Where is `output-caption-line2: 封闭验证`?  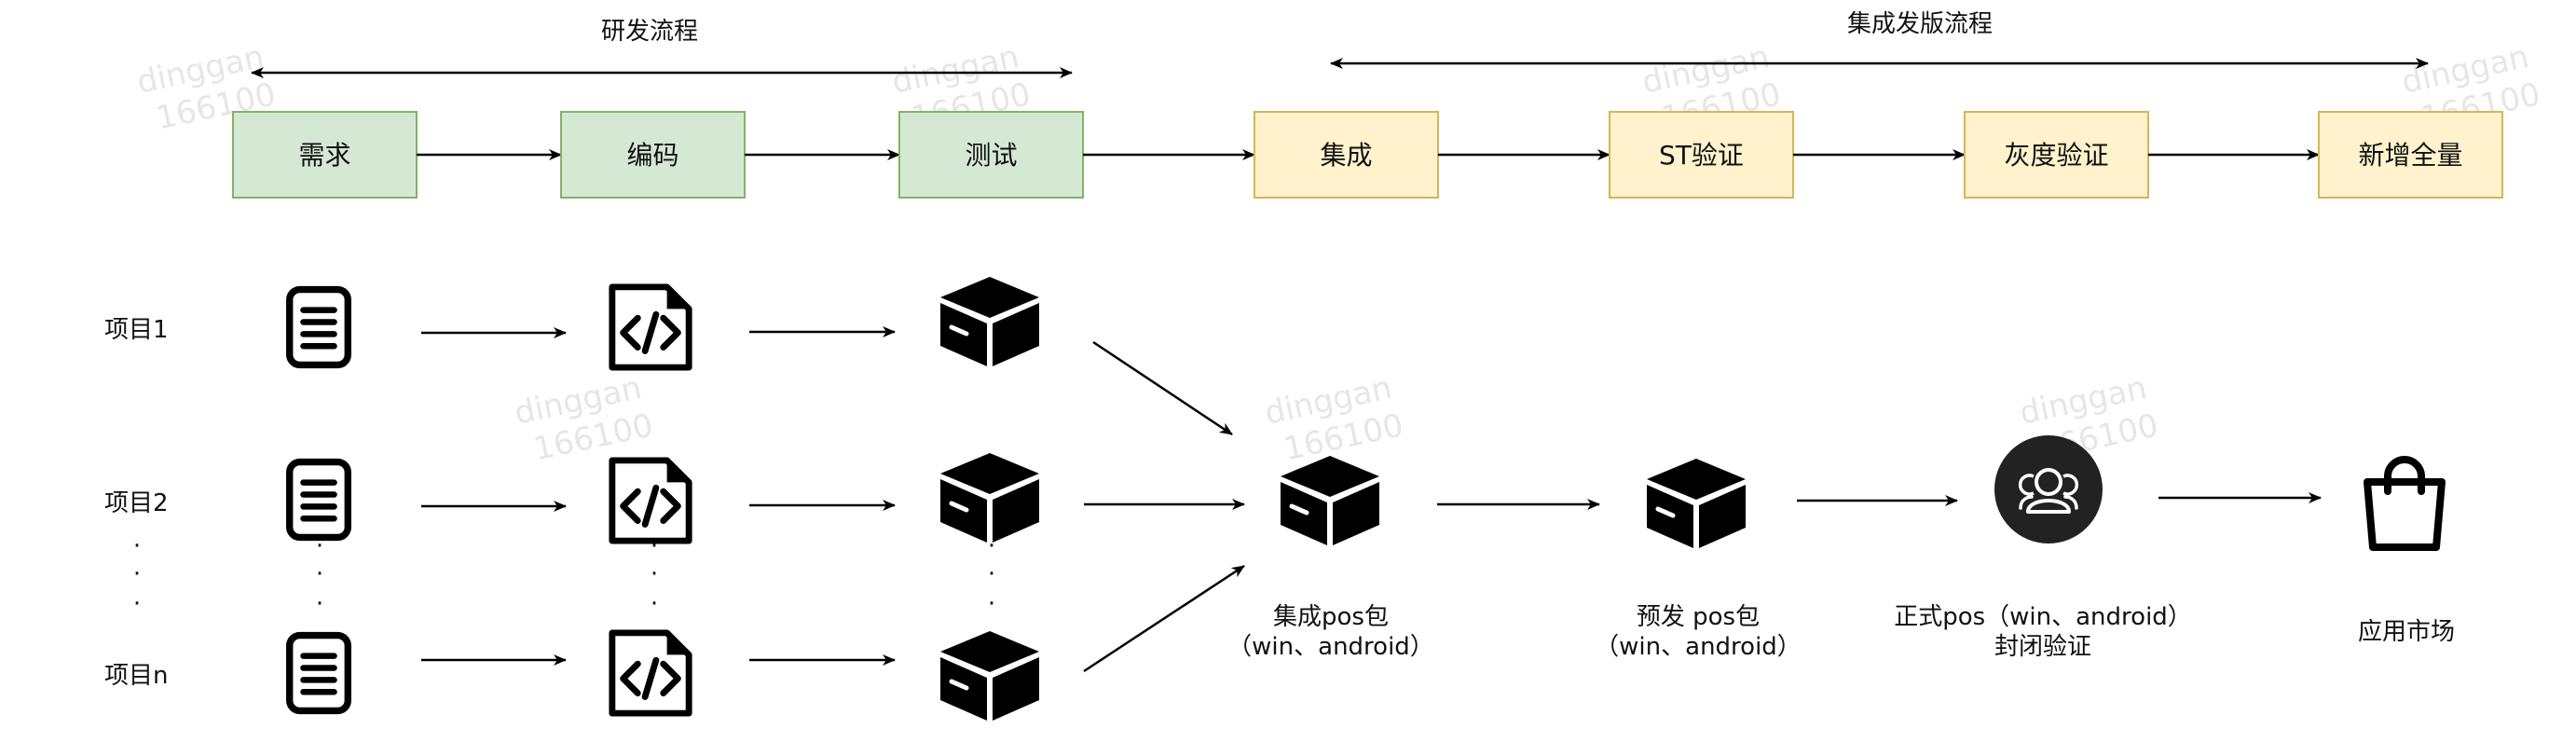 output-caption-line2: 封闭验证 is located at coordinates (2042, 647).